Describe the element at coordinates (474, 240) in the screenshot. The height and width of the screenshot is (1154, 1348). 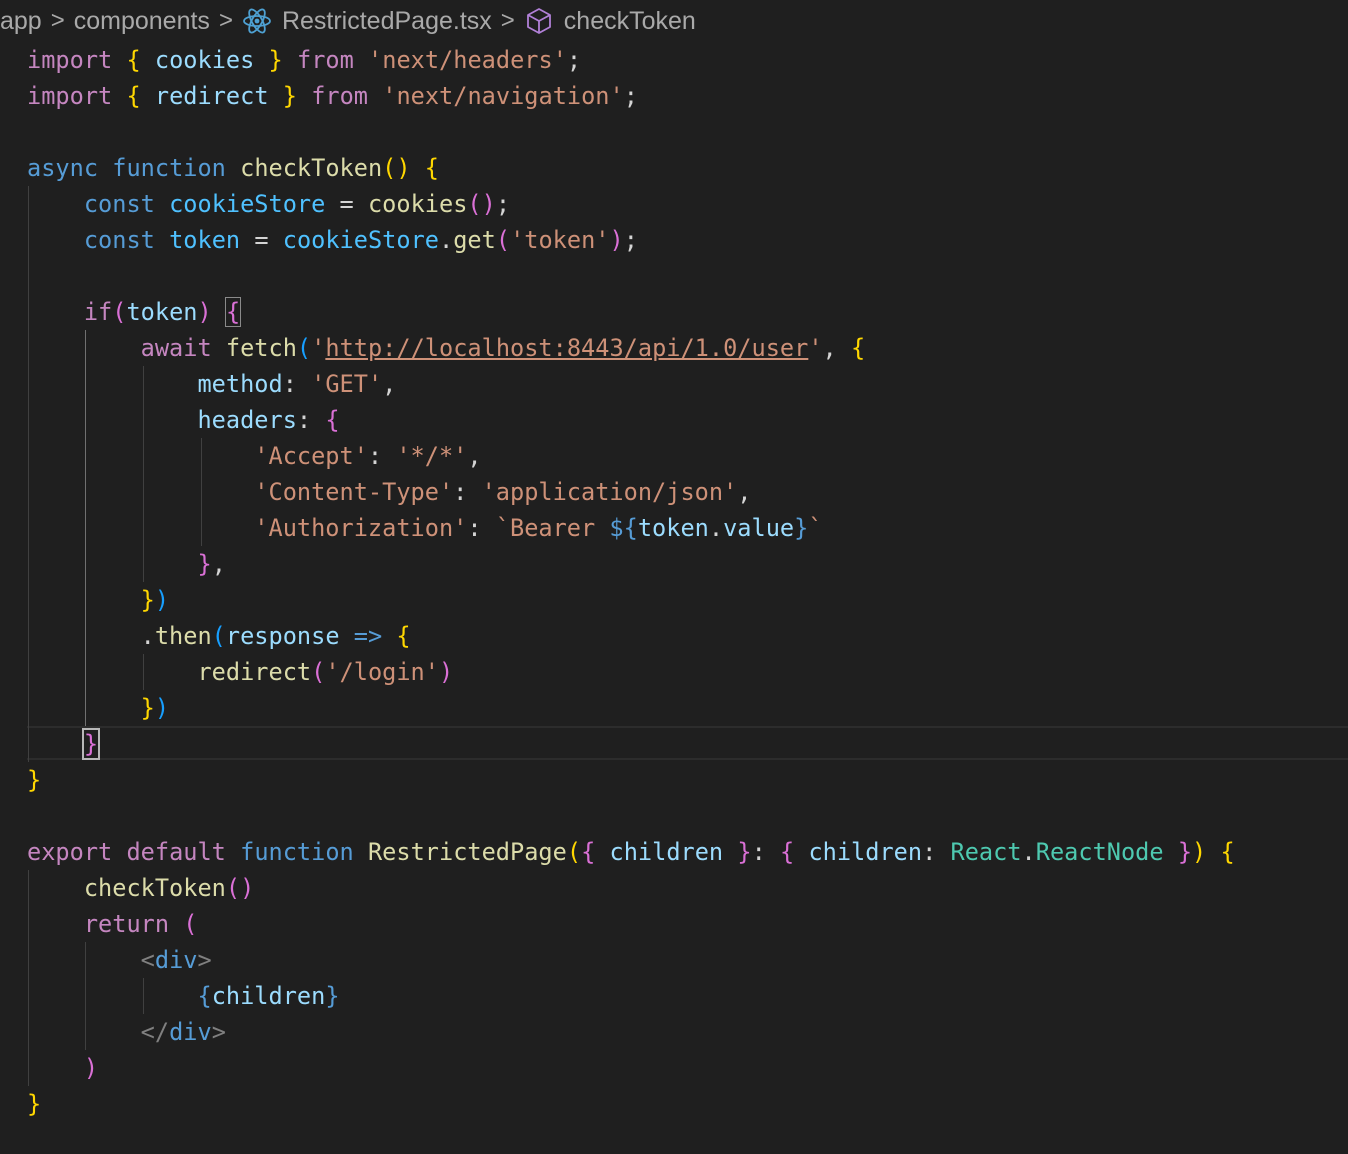
I see `code-token: get` at that location.